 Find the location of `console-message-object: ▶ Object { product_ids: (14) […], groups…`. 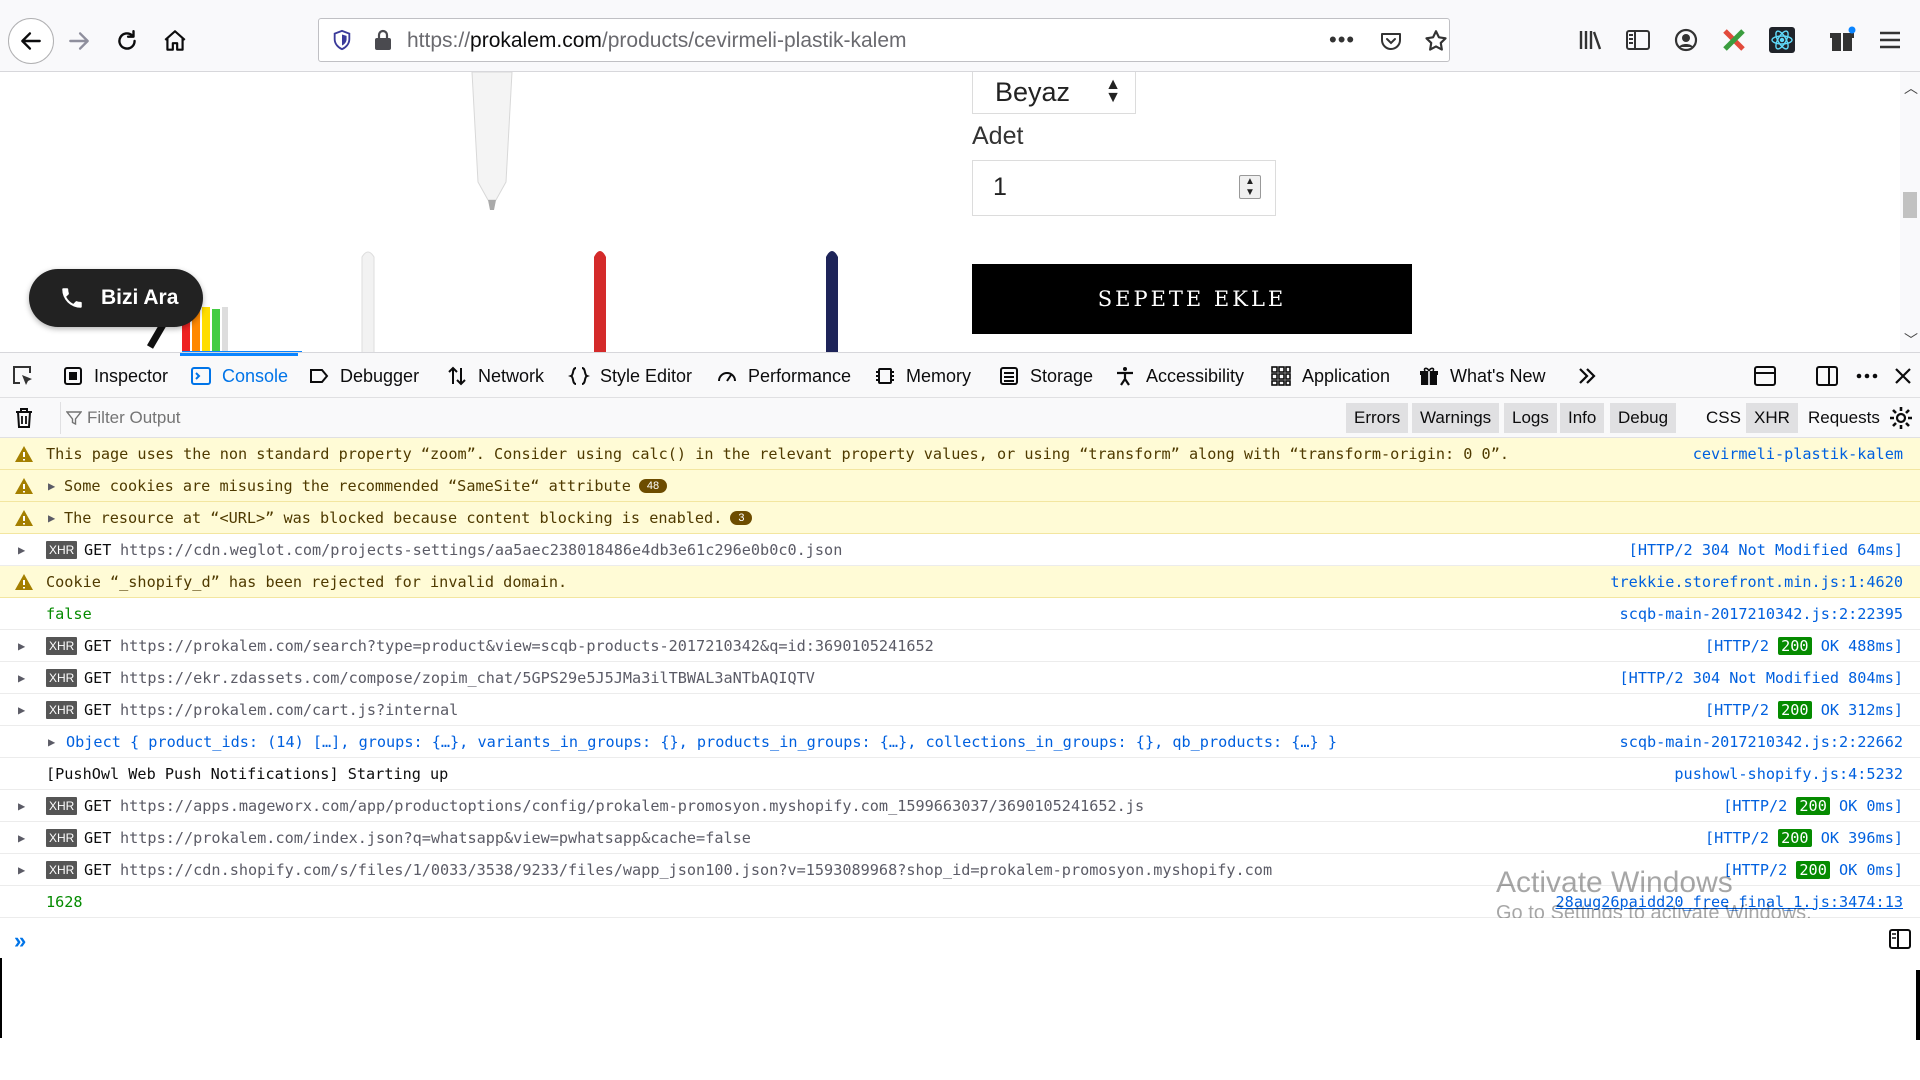

console-message-object: ▶ Object { product_ids: (14) […], groups… is located at coordinates (960, 742).